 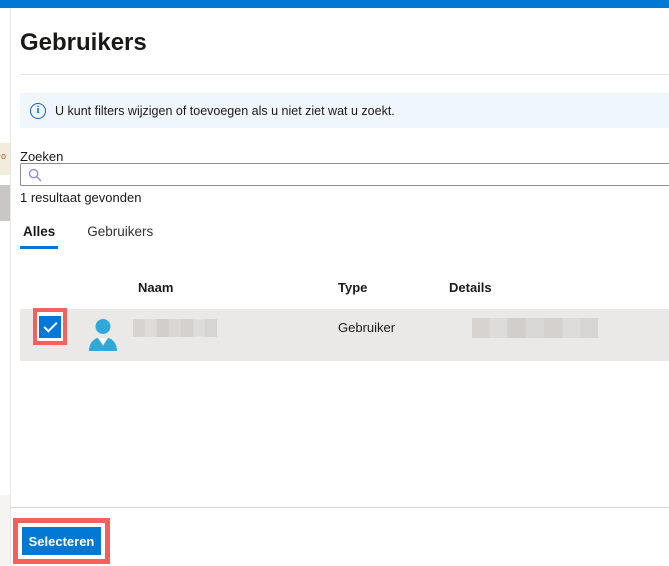 What do you see at coordinates (103, 335) in the screenshot?
I see `person-icon` at bounding box center [103, 335].